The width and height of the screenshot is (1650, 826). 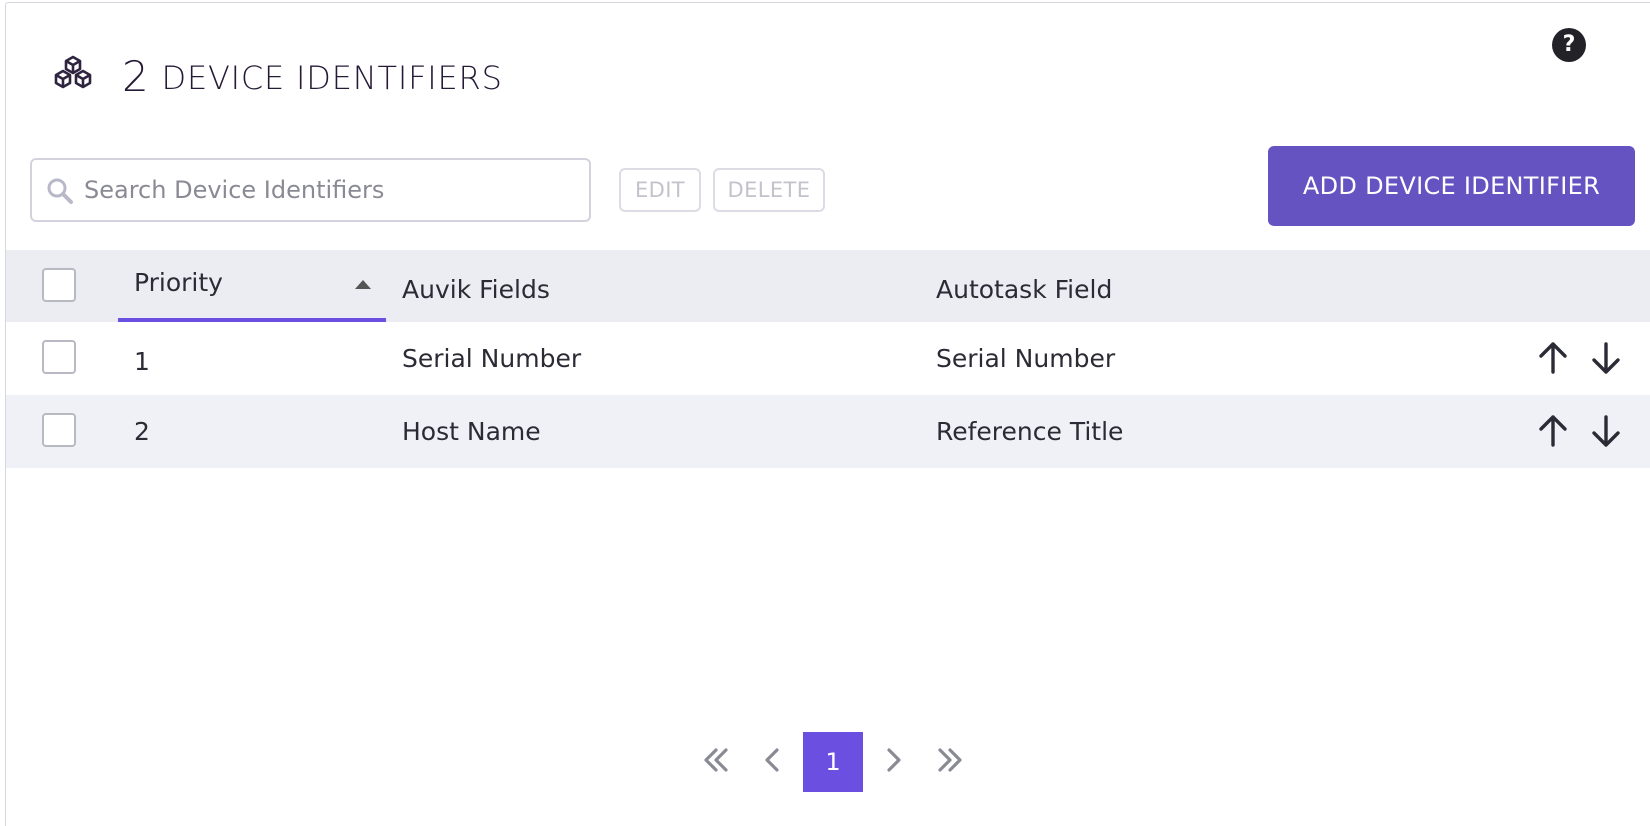 What do you see at coordinates (950, 760) in the screenshot?
I see `double-chevron-right-icon` at bounding box center [950, 760].